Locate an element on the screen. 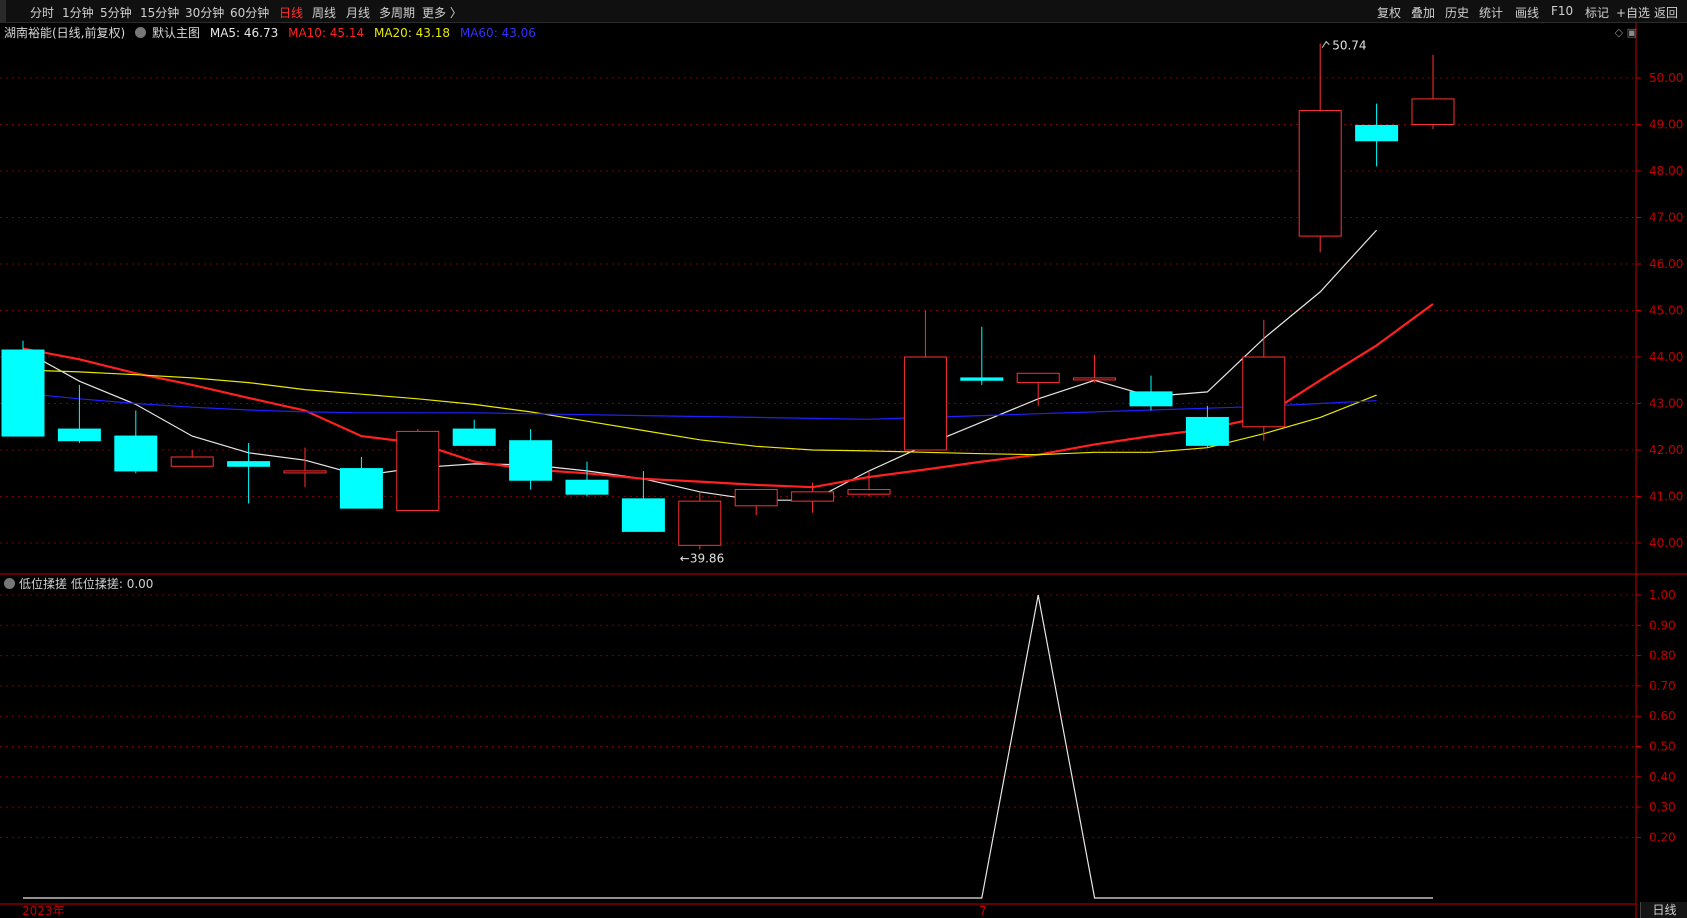 This screenshot has height=918, width=1687. stock-title: 湖南裕能(日线,前复权) is located at coordinates (64, 33).